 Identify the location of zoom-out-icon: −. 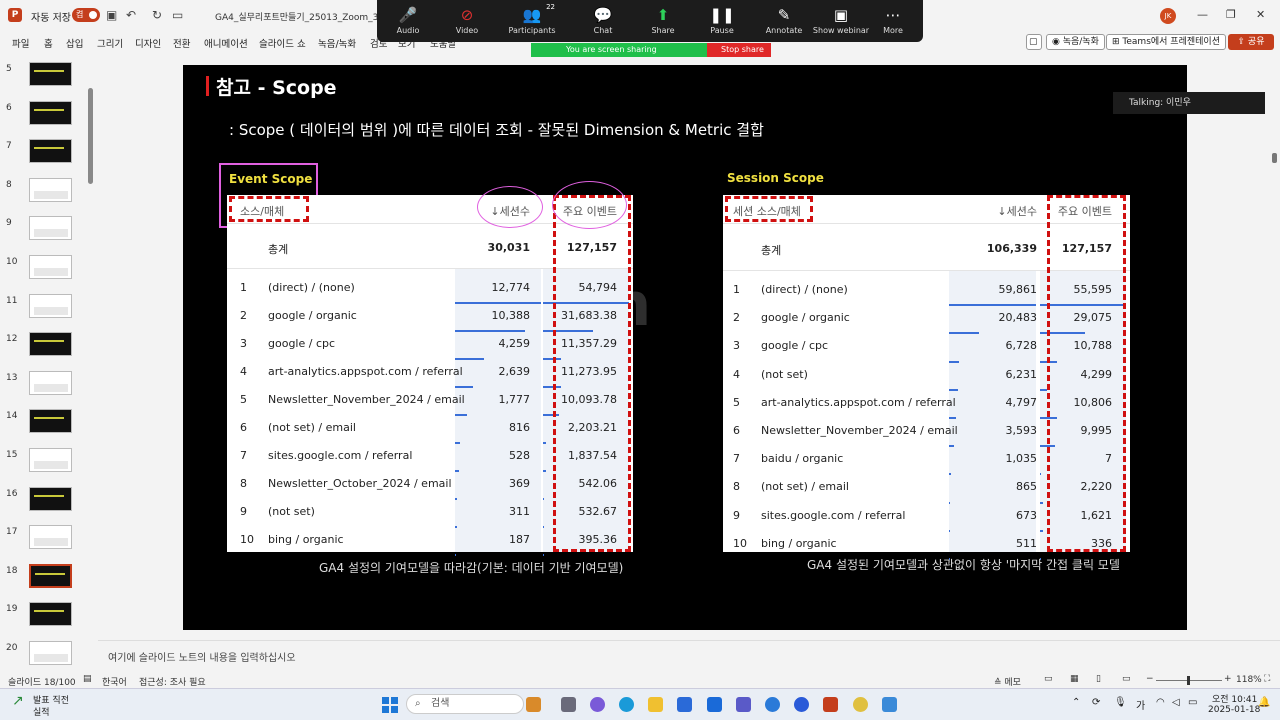
(1150, 679).